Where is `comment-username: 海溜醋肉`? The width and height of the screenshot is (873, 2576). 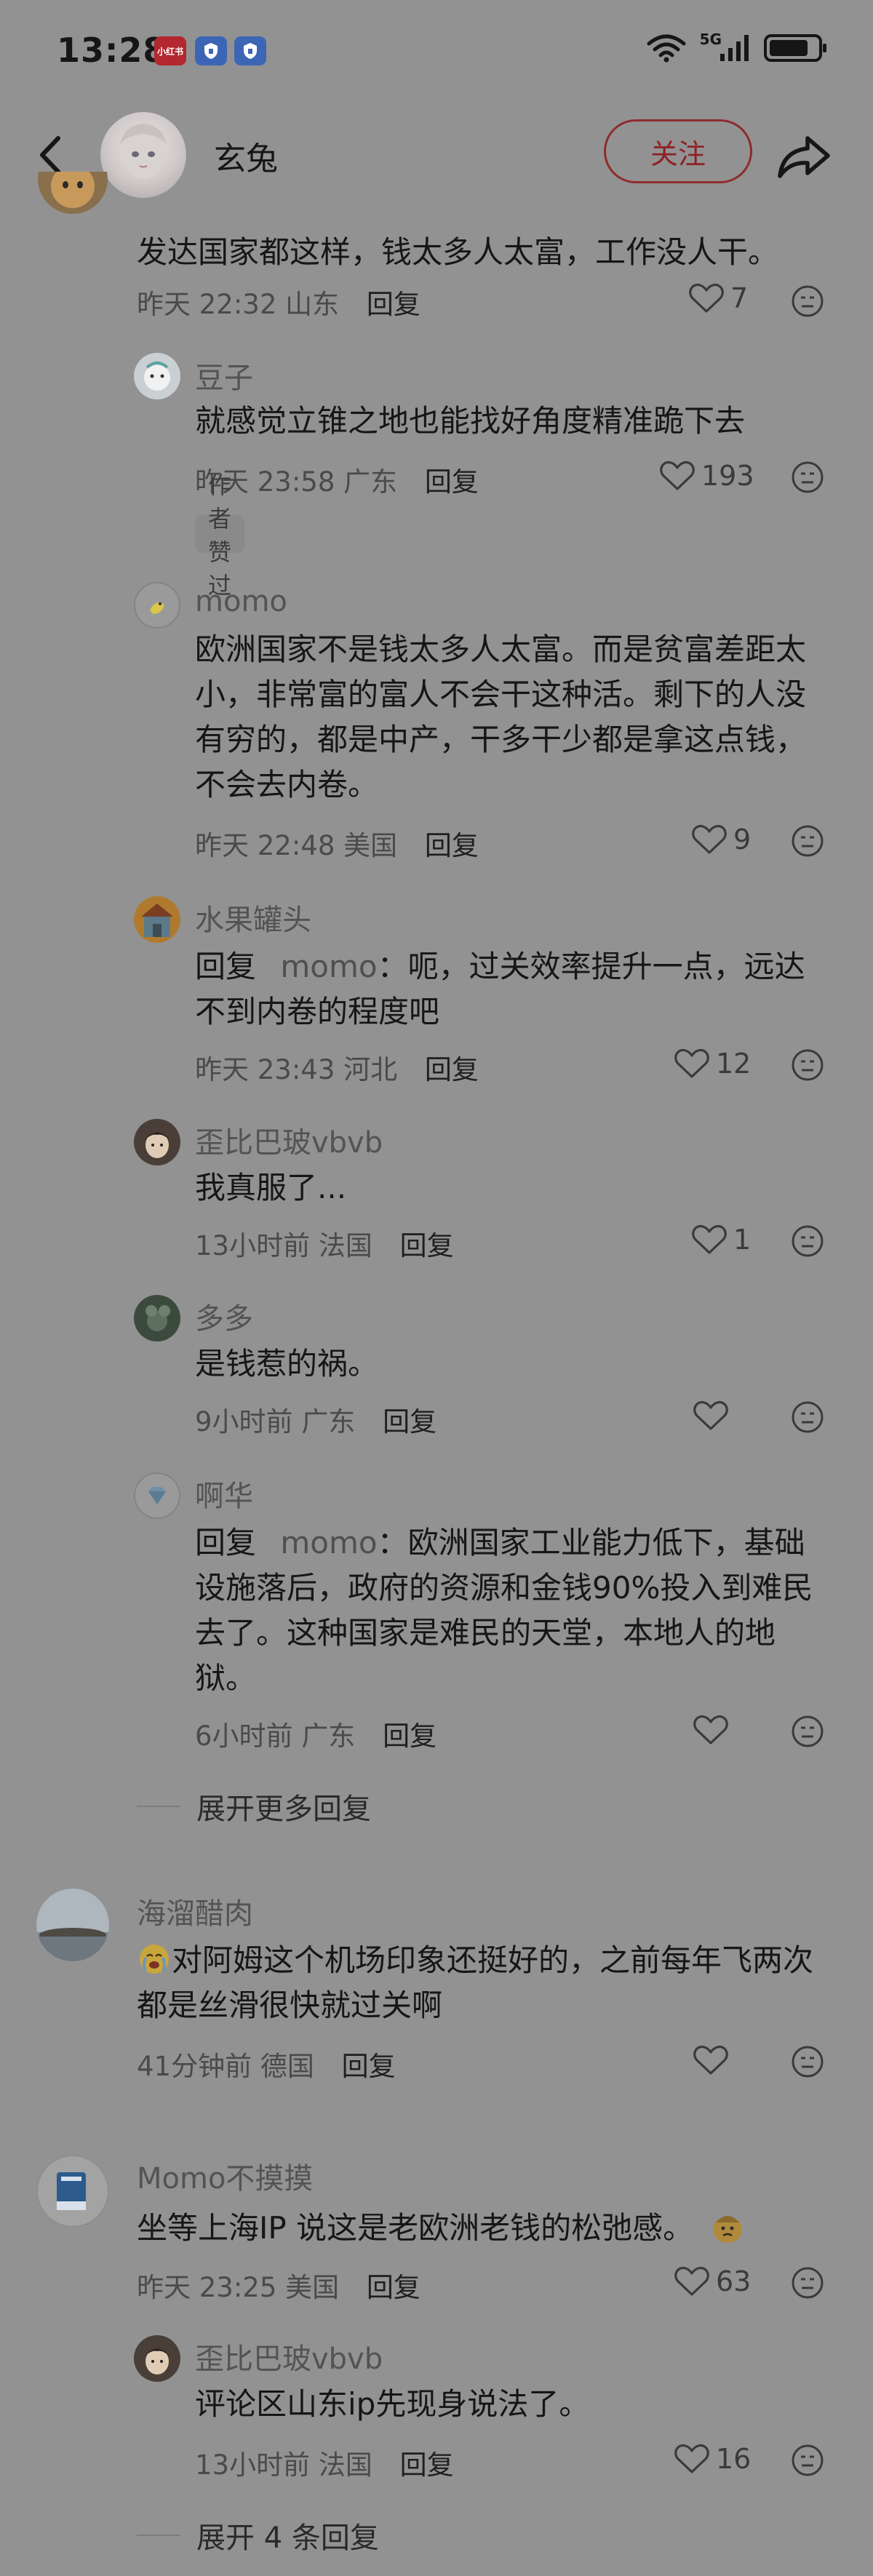
comment-username: 海溜醋肉 is located at coordinates (195, 1911).